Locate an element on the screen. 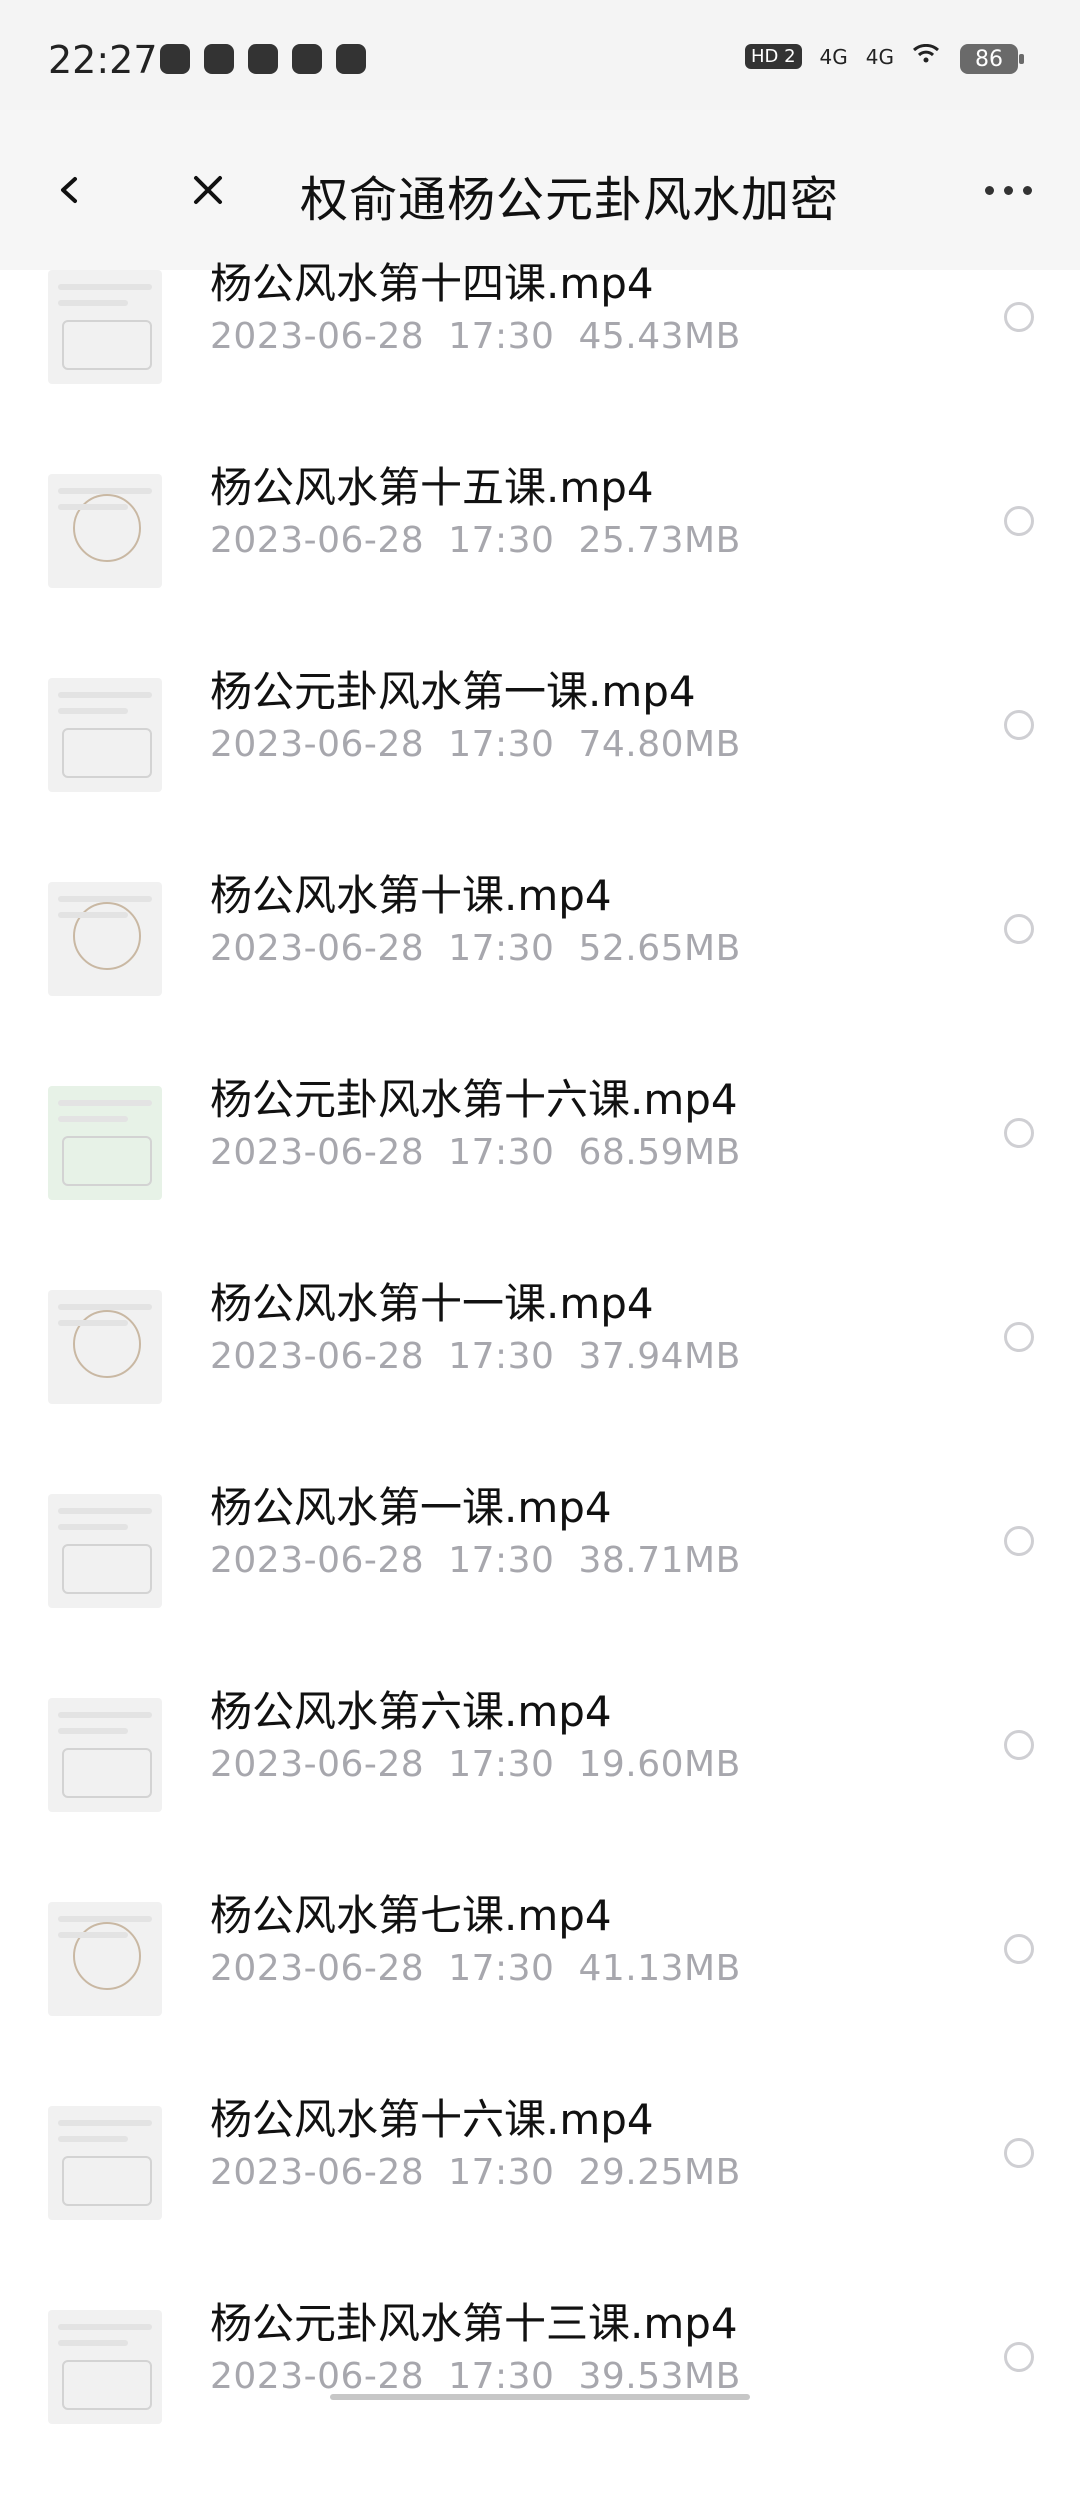 Image resolution: width=1080 pixels, height=2494 pixels. file-name: 杨公元卦风水第十三课.mp4 is located at coordinates (474, 2323).